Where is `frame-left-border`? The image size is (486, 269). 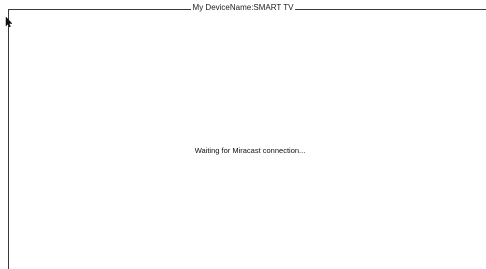
frame-left-border is located at coordinates (8, 139).